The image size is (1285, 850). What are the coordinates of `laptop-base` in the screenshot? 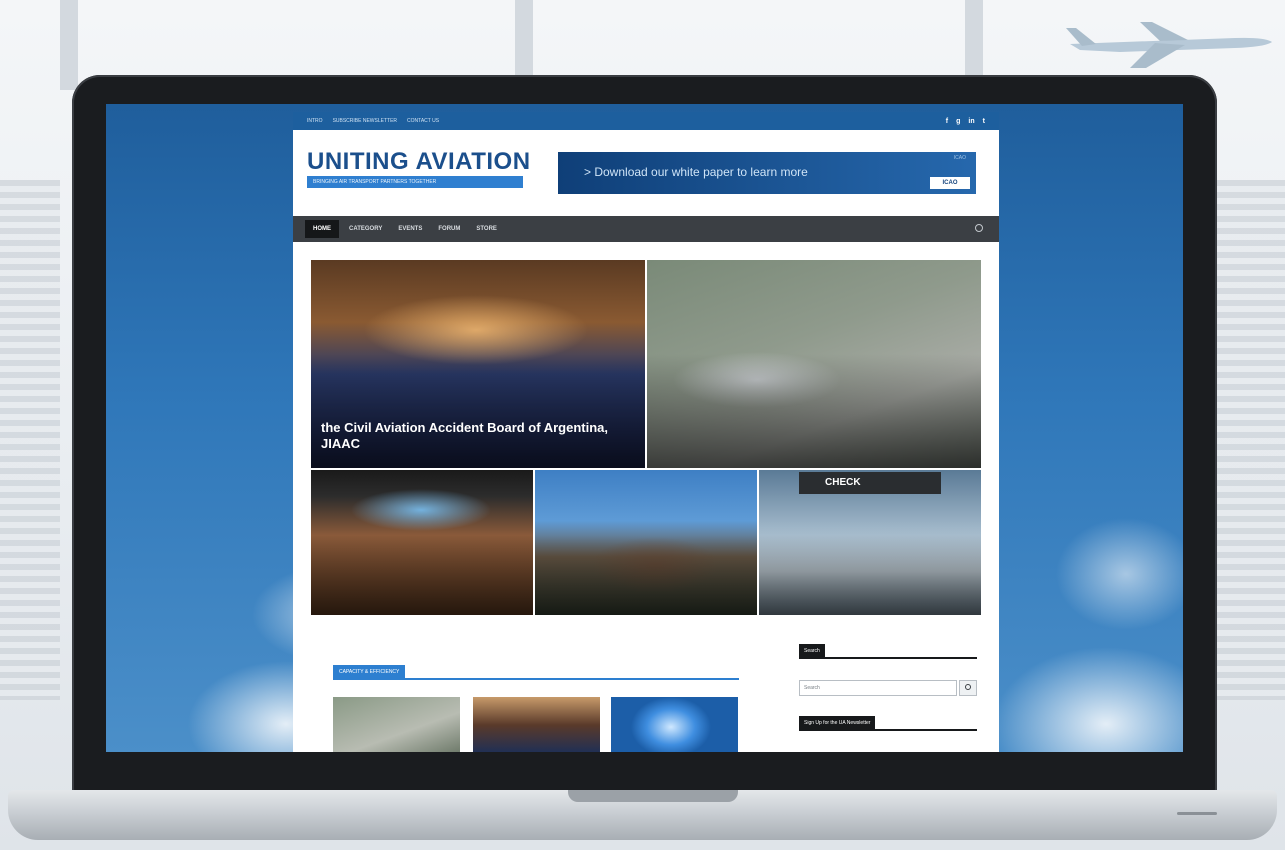 It's located at (642, 815).